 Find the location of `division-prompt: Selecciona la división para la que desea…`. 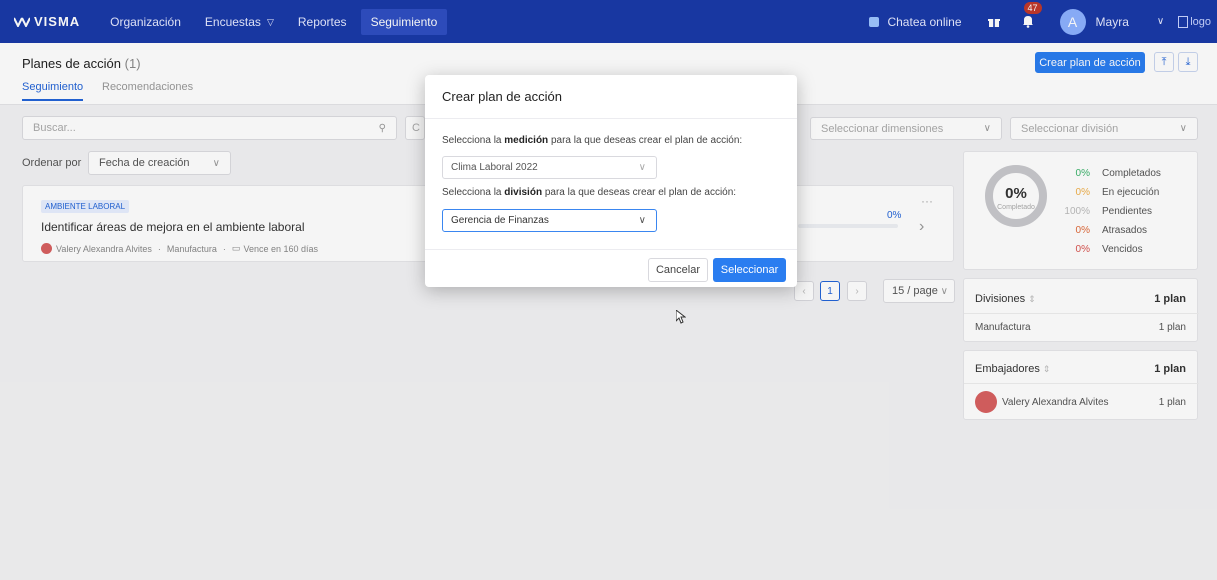

division-prompt: Selecciona la división para la que desea… is located at coordinates (589, 192).